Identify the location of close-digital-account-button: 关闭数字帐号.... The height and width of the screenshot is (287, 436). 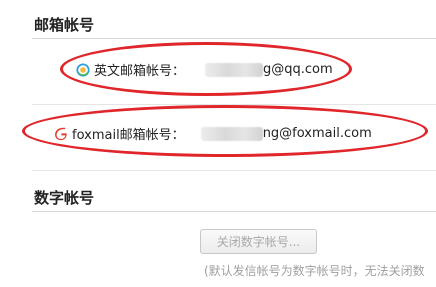
(258, 241).